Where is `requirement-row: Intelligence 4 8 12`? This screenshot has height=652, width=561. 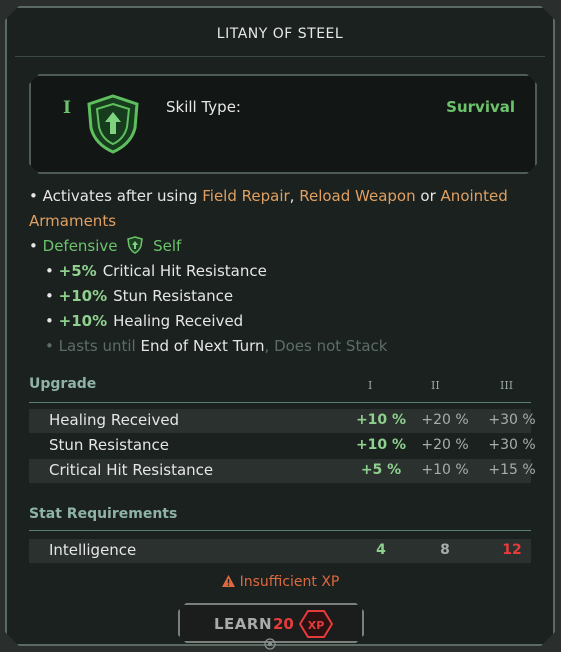
requirement-row: Intelligence 4 8 12 is located at coordinates (280, 551).